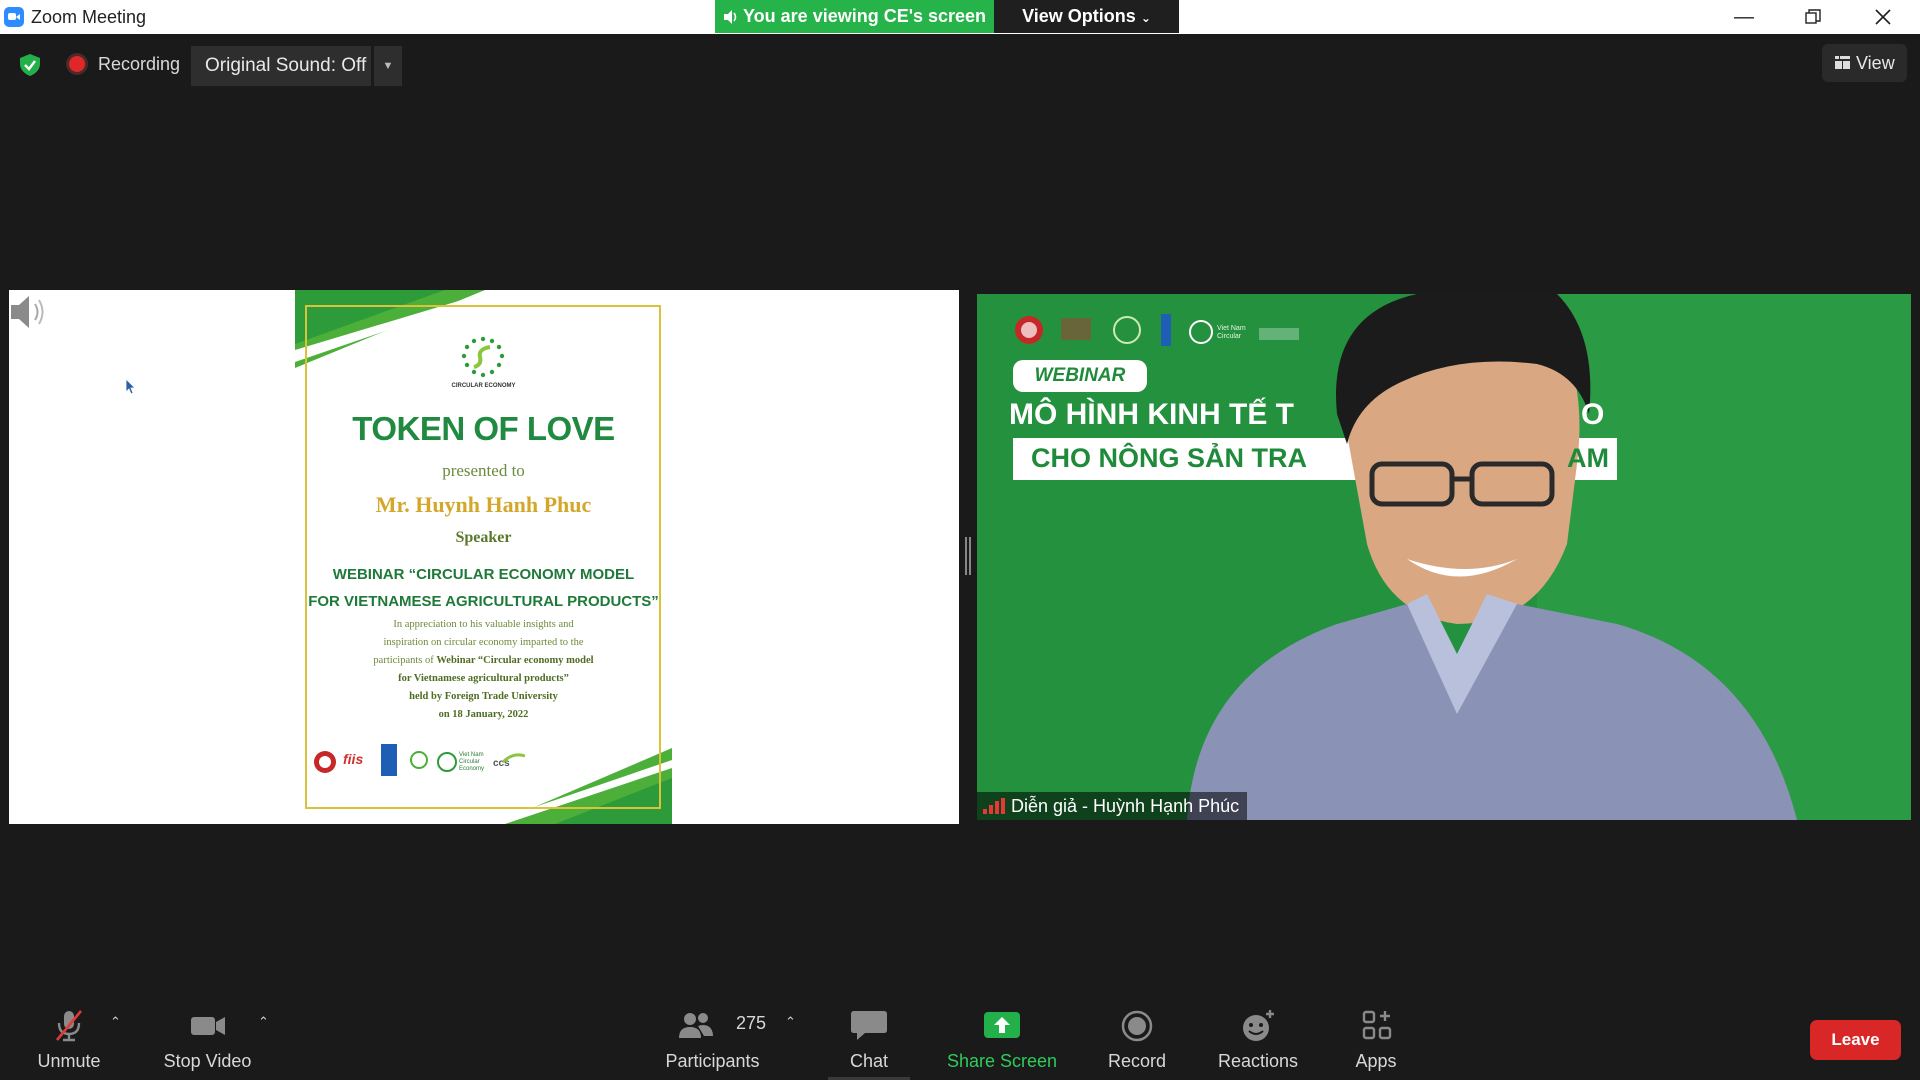  I want to click on presented-to: presented to, so click(483, 470).